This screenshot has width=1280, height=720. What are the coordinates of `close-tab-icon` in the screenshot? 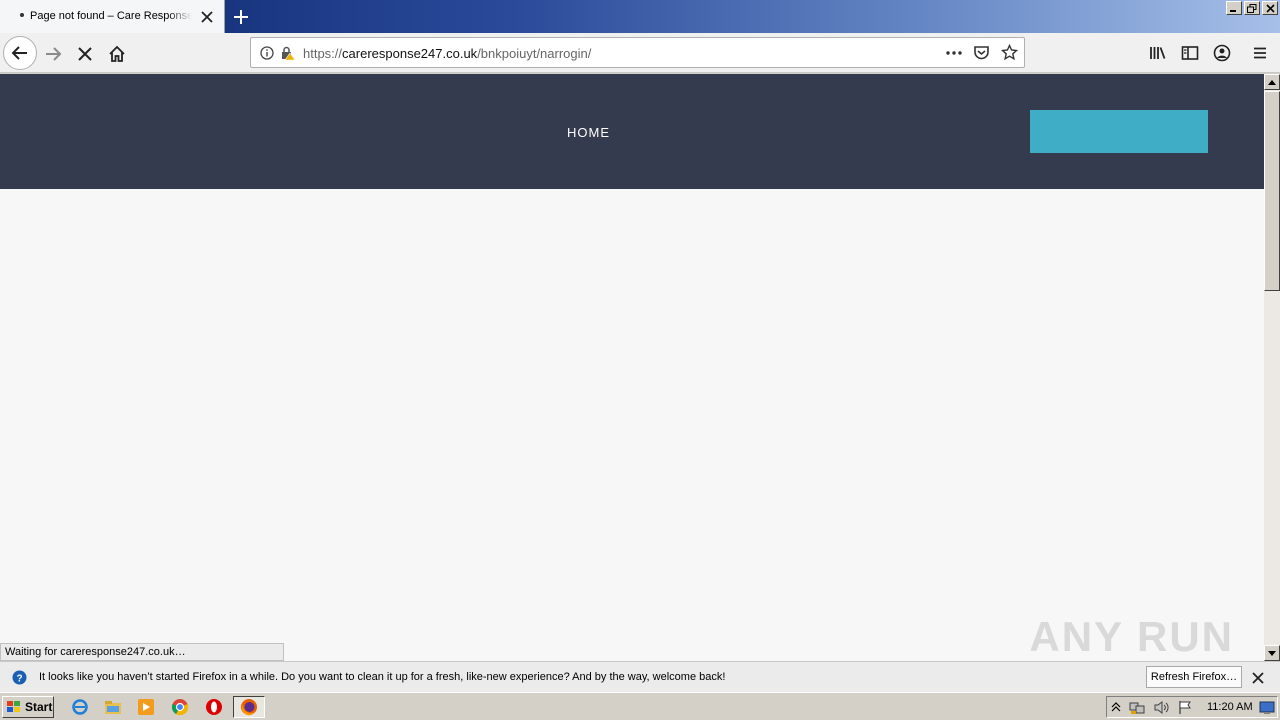 It's located at (207, 17).